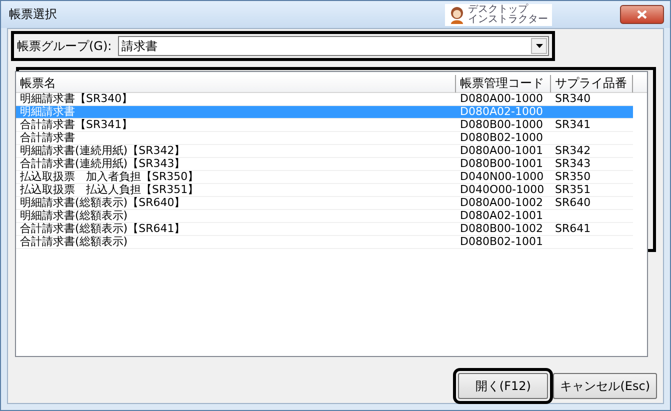 This screenshot has height=411, width=671. I want to click on list-row: 明細請求書(連続用紙)【SR342】 D080A00-1001 SR342, so click(324, 151).